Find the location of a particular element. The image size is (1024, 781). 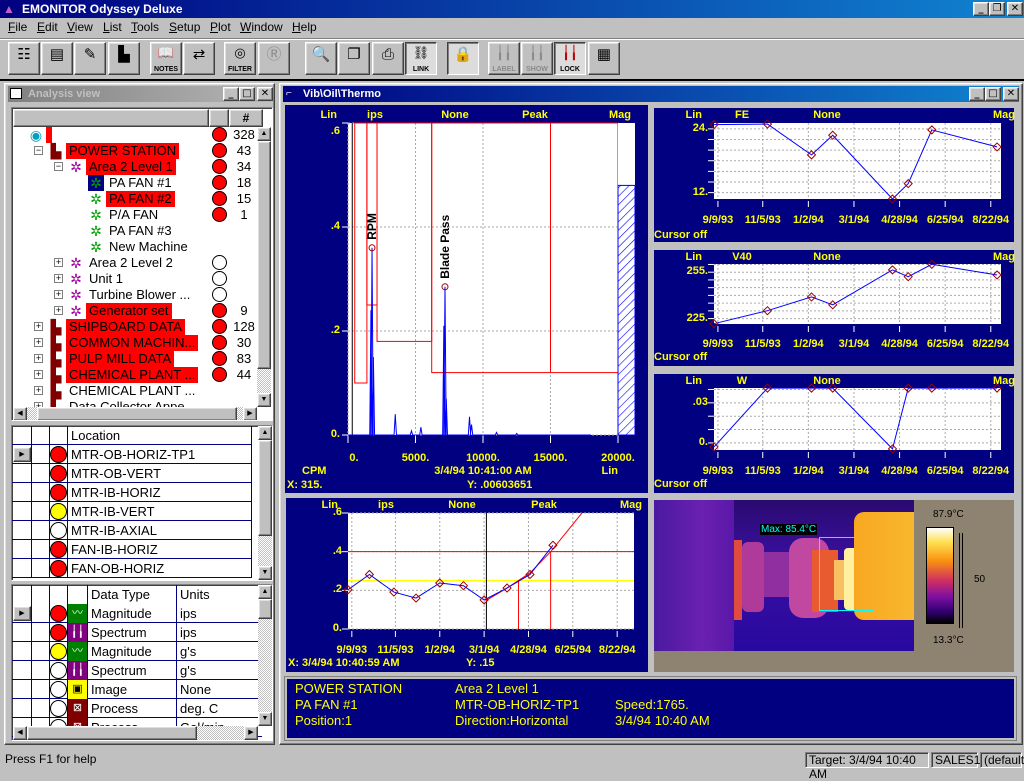

datatype-row: ╽╽ Spectrum ips is located at coordinates (137, 632).